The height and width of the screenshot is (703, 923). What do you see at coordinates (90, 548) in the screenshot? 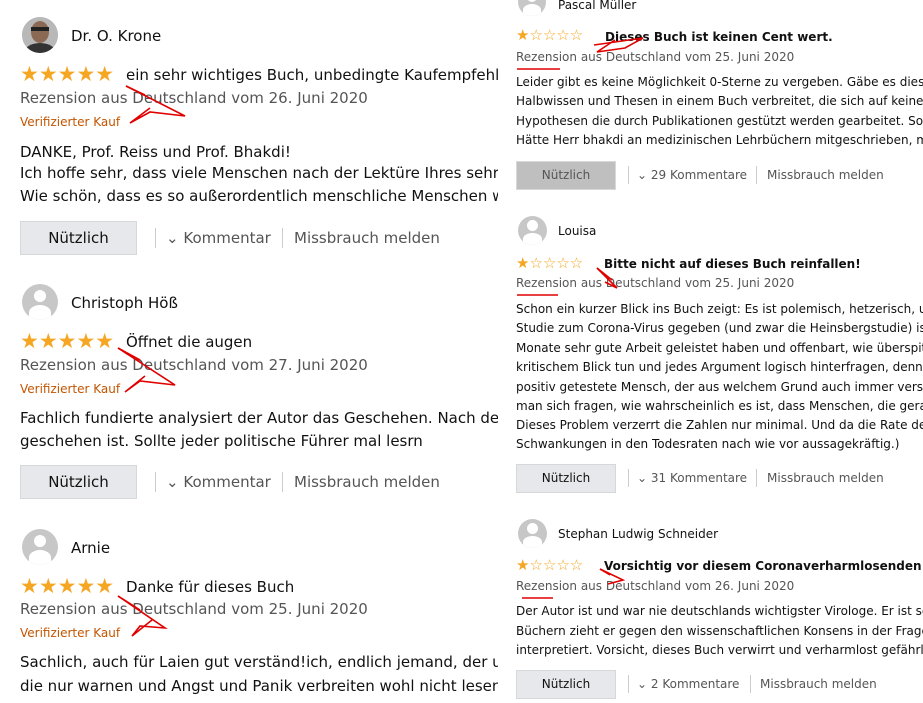
I see `reviewer-name: Arnie` at bounding box center [90, 548].